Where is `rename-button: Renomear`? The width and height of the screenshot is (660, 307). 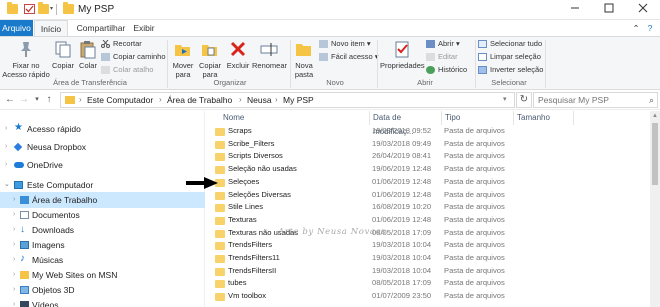
rename-button: Renomear is located at coordinates (269, 54).